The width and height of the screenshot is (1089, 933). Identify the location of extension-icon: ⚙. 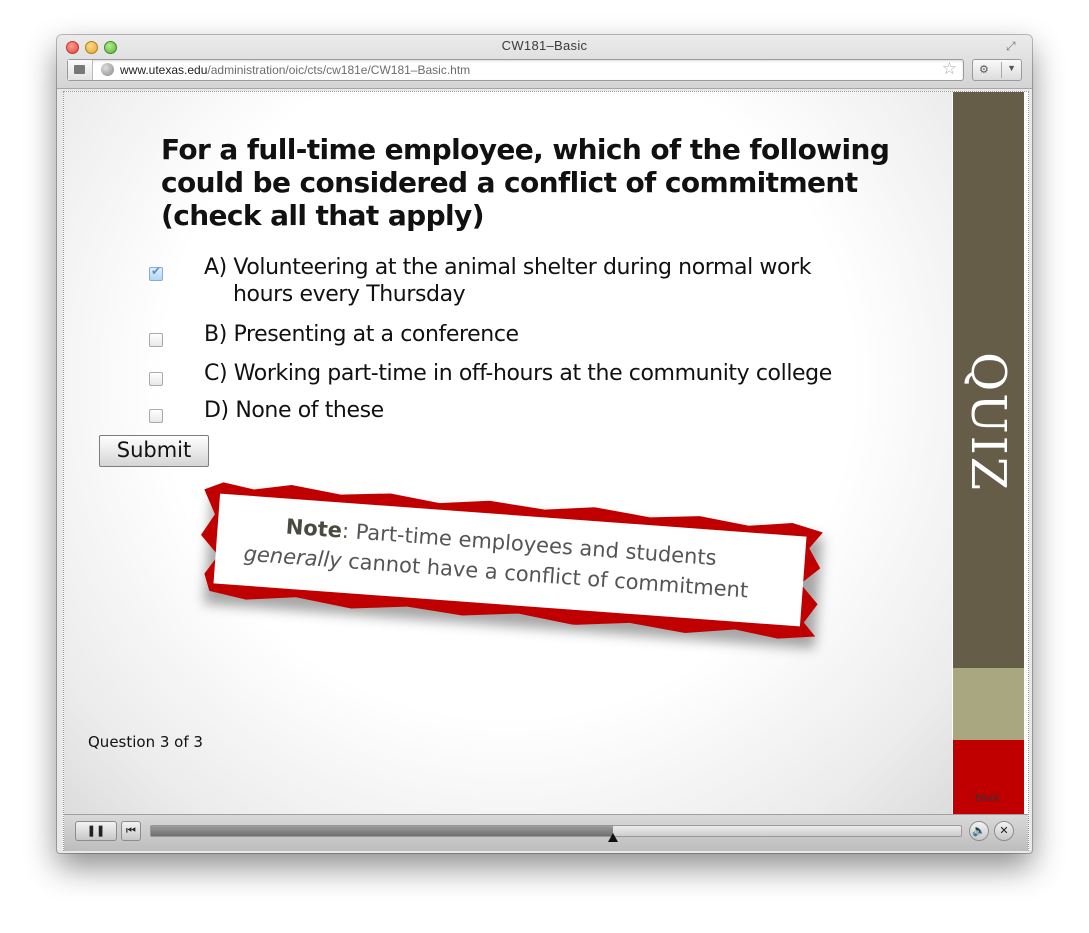
(984, 70).